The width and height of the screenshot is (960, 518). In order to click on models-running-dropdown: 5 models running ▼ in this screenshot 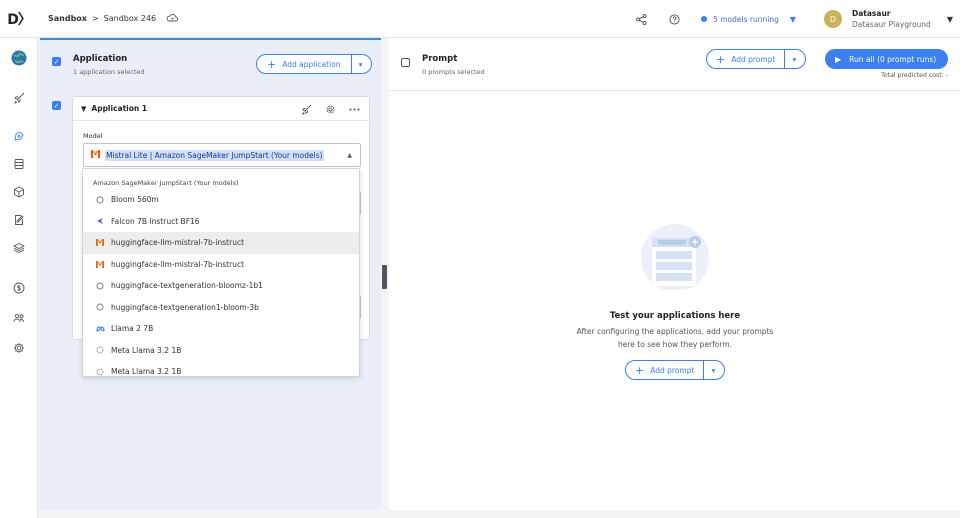, I will do `click(748, 19)`.